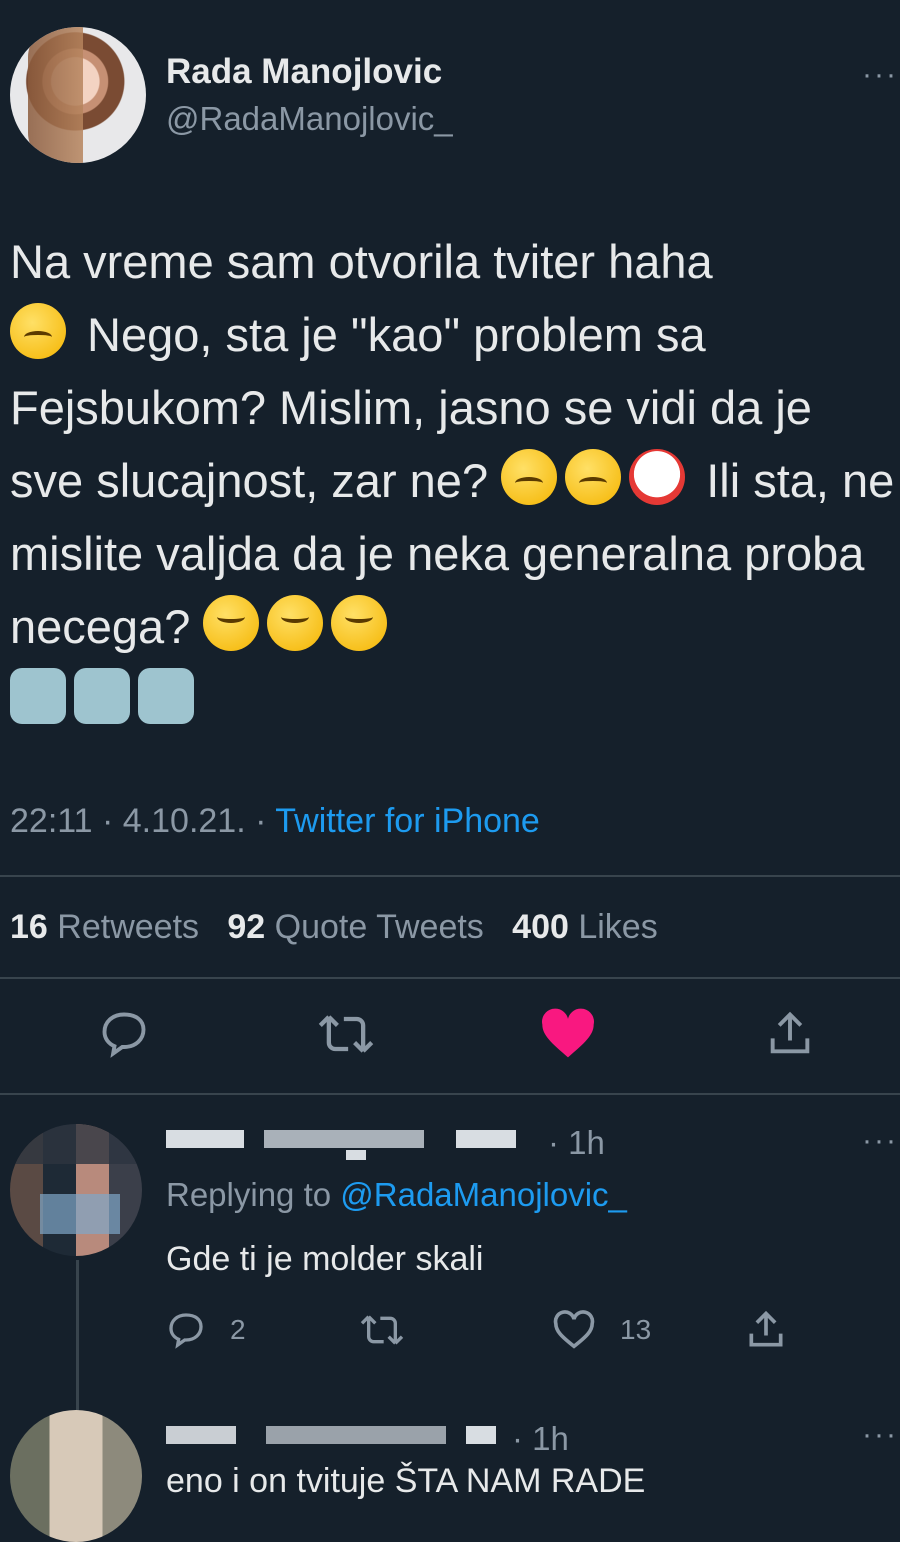 This screenshot has height=1542, width=900. What do you see at coordinates (246, 927) in the screenshot?
I see `quotes-count: 92` at bounding box center [246, 927].